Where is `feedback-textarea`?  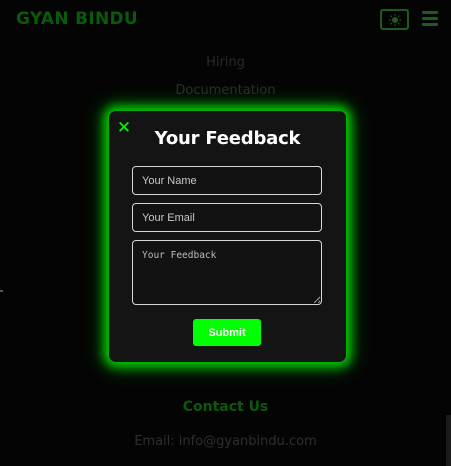
feedback-textarea is located at coordinates (227, 272).